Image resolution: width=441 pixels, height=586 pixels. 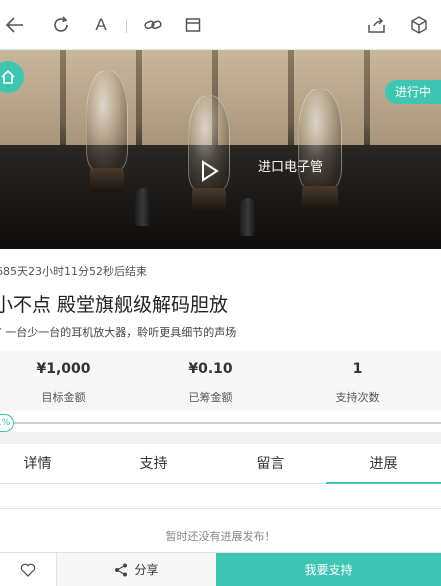 What do you see at coordinates (126, 26) in the screenshot?
I see `toolbar-divider` at bounding box center [126, 26].